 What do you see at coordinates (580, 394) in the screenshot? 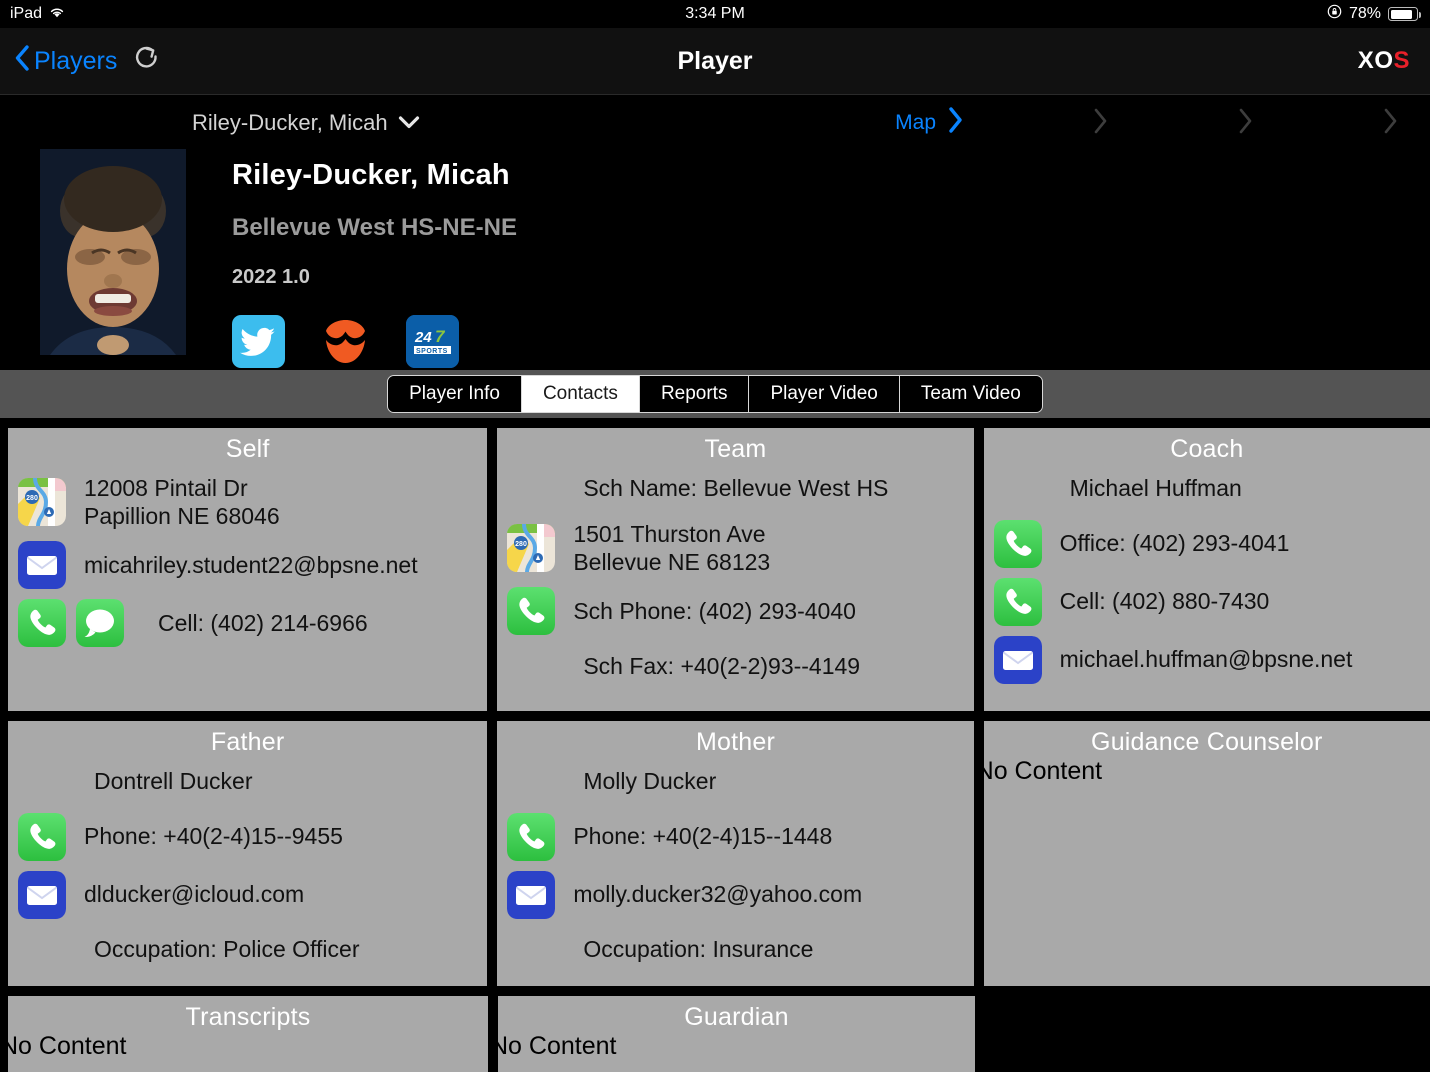
I see `tab-contacts: Contacts` at bounding box center [580, 394].